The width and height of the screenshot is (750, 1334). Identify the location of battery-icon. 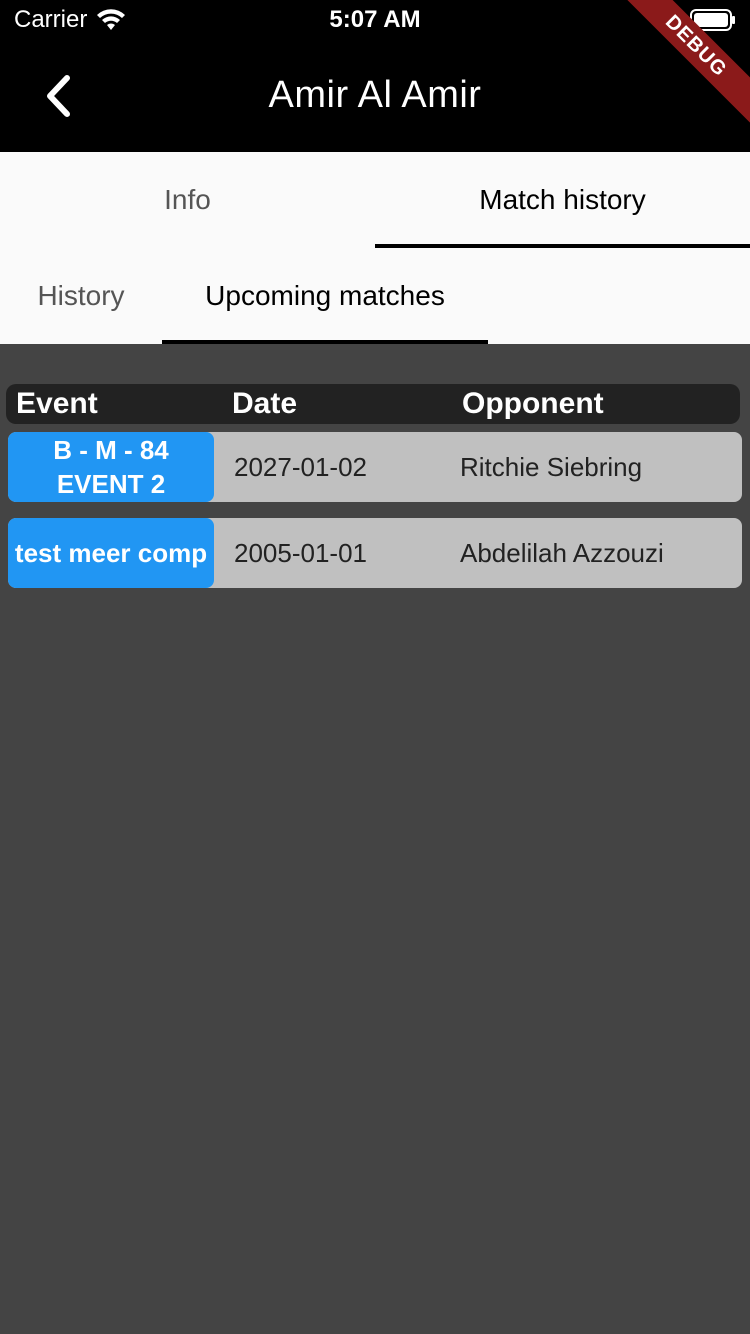
(712, 20).